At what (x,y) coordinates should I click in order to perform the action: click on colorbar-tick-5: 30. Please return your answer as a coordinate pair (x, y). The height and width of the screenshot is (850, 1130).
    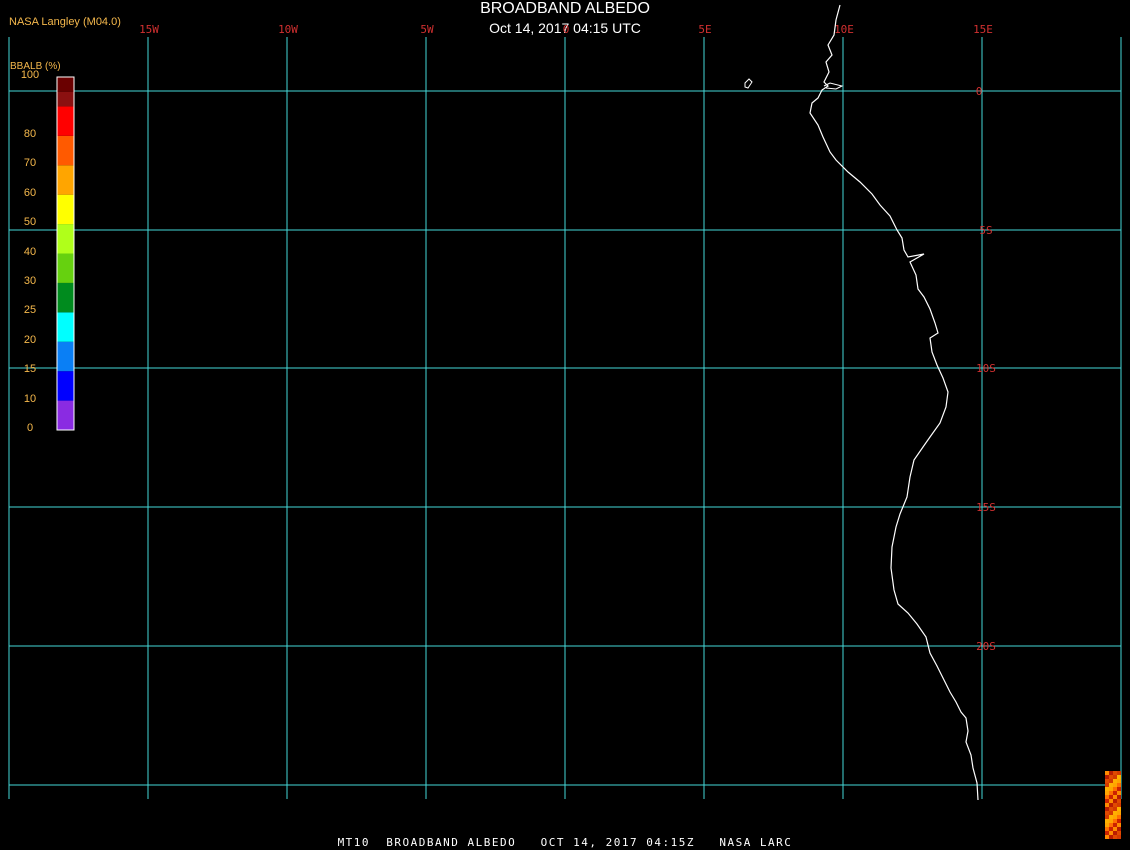
    Looking at the image, I should click on (30, 280).